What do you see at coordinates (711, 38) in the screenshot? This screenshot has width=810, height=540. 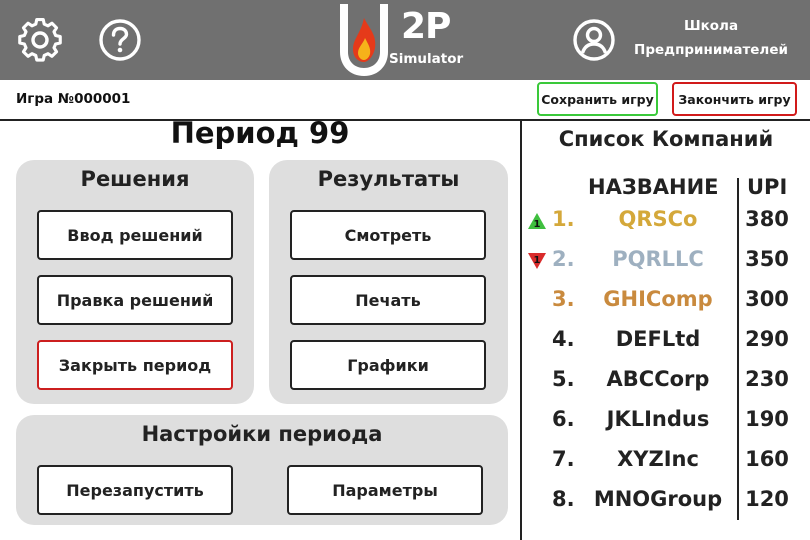 I see `school-name: Школа Предпринимателей` at bounding box center [711, 38].